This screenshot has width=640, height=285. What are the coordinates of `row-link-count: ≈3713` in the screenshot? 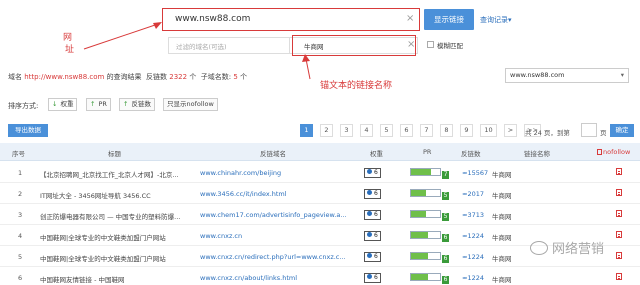 It's located at (473, 215).